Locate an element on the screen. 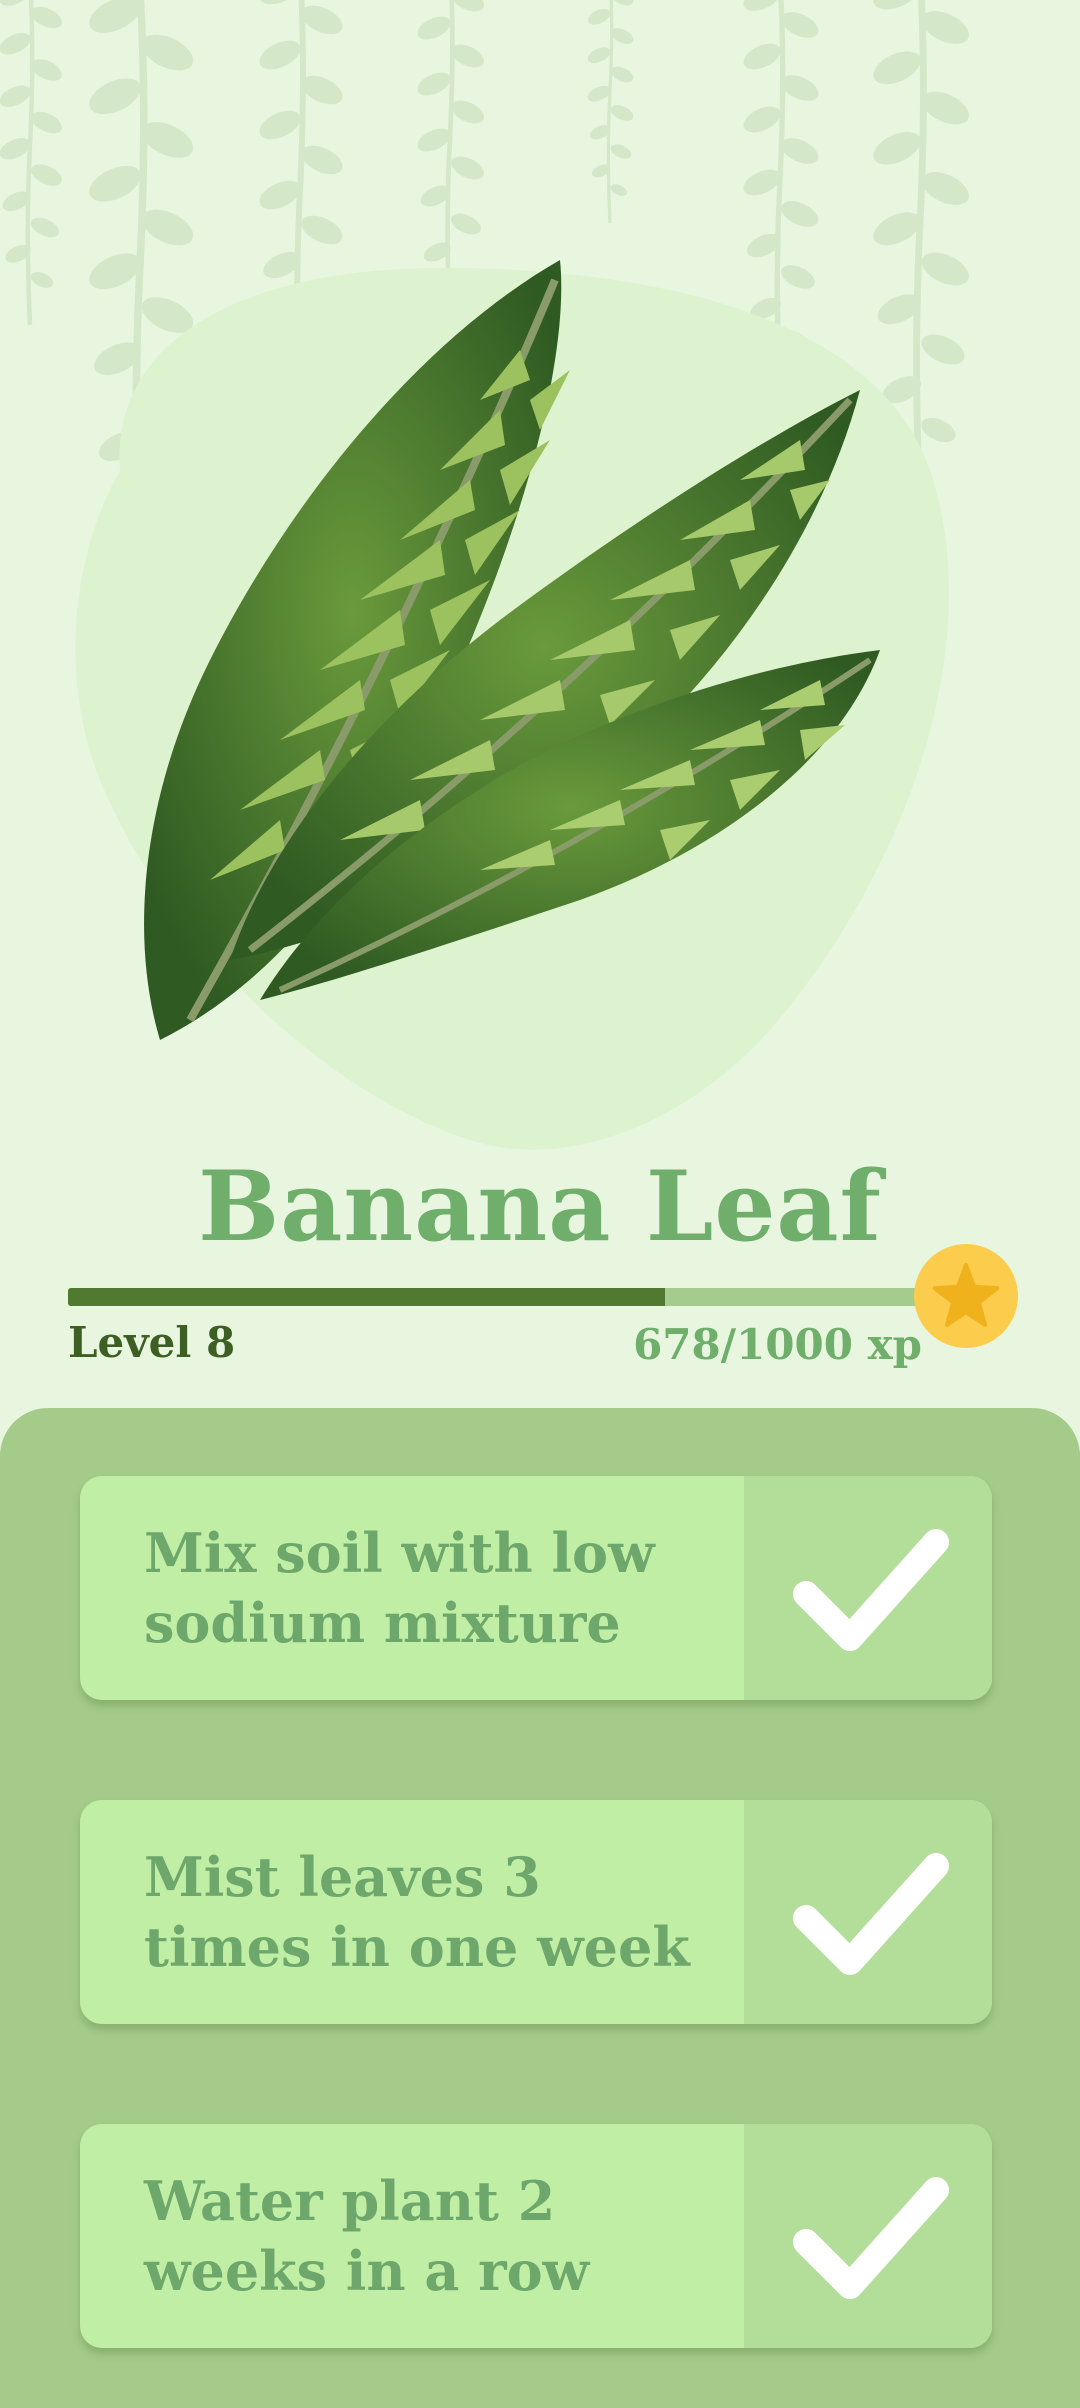 This screenshot has width=1080, height=2408. xp-progress-bar is located at coordinates (508, 1297).